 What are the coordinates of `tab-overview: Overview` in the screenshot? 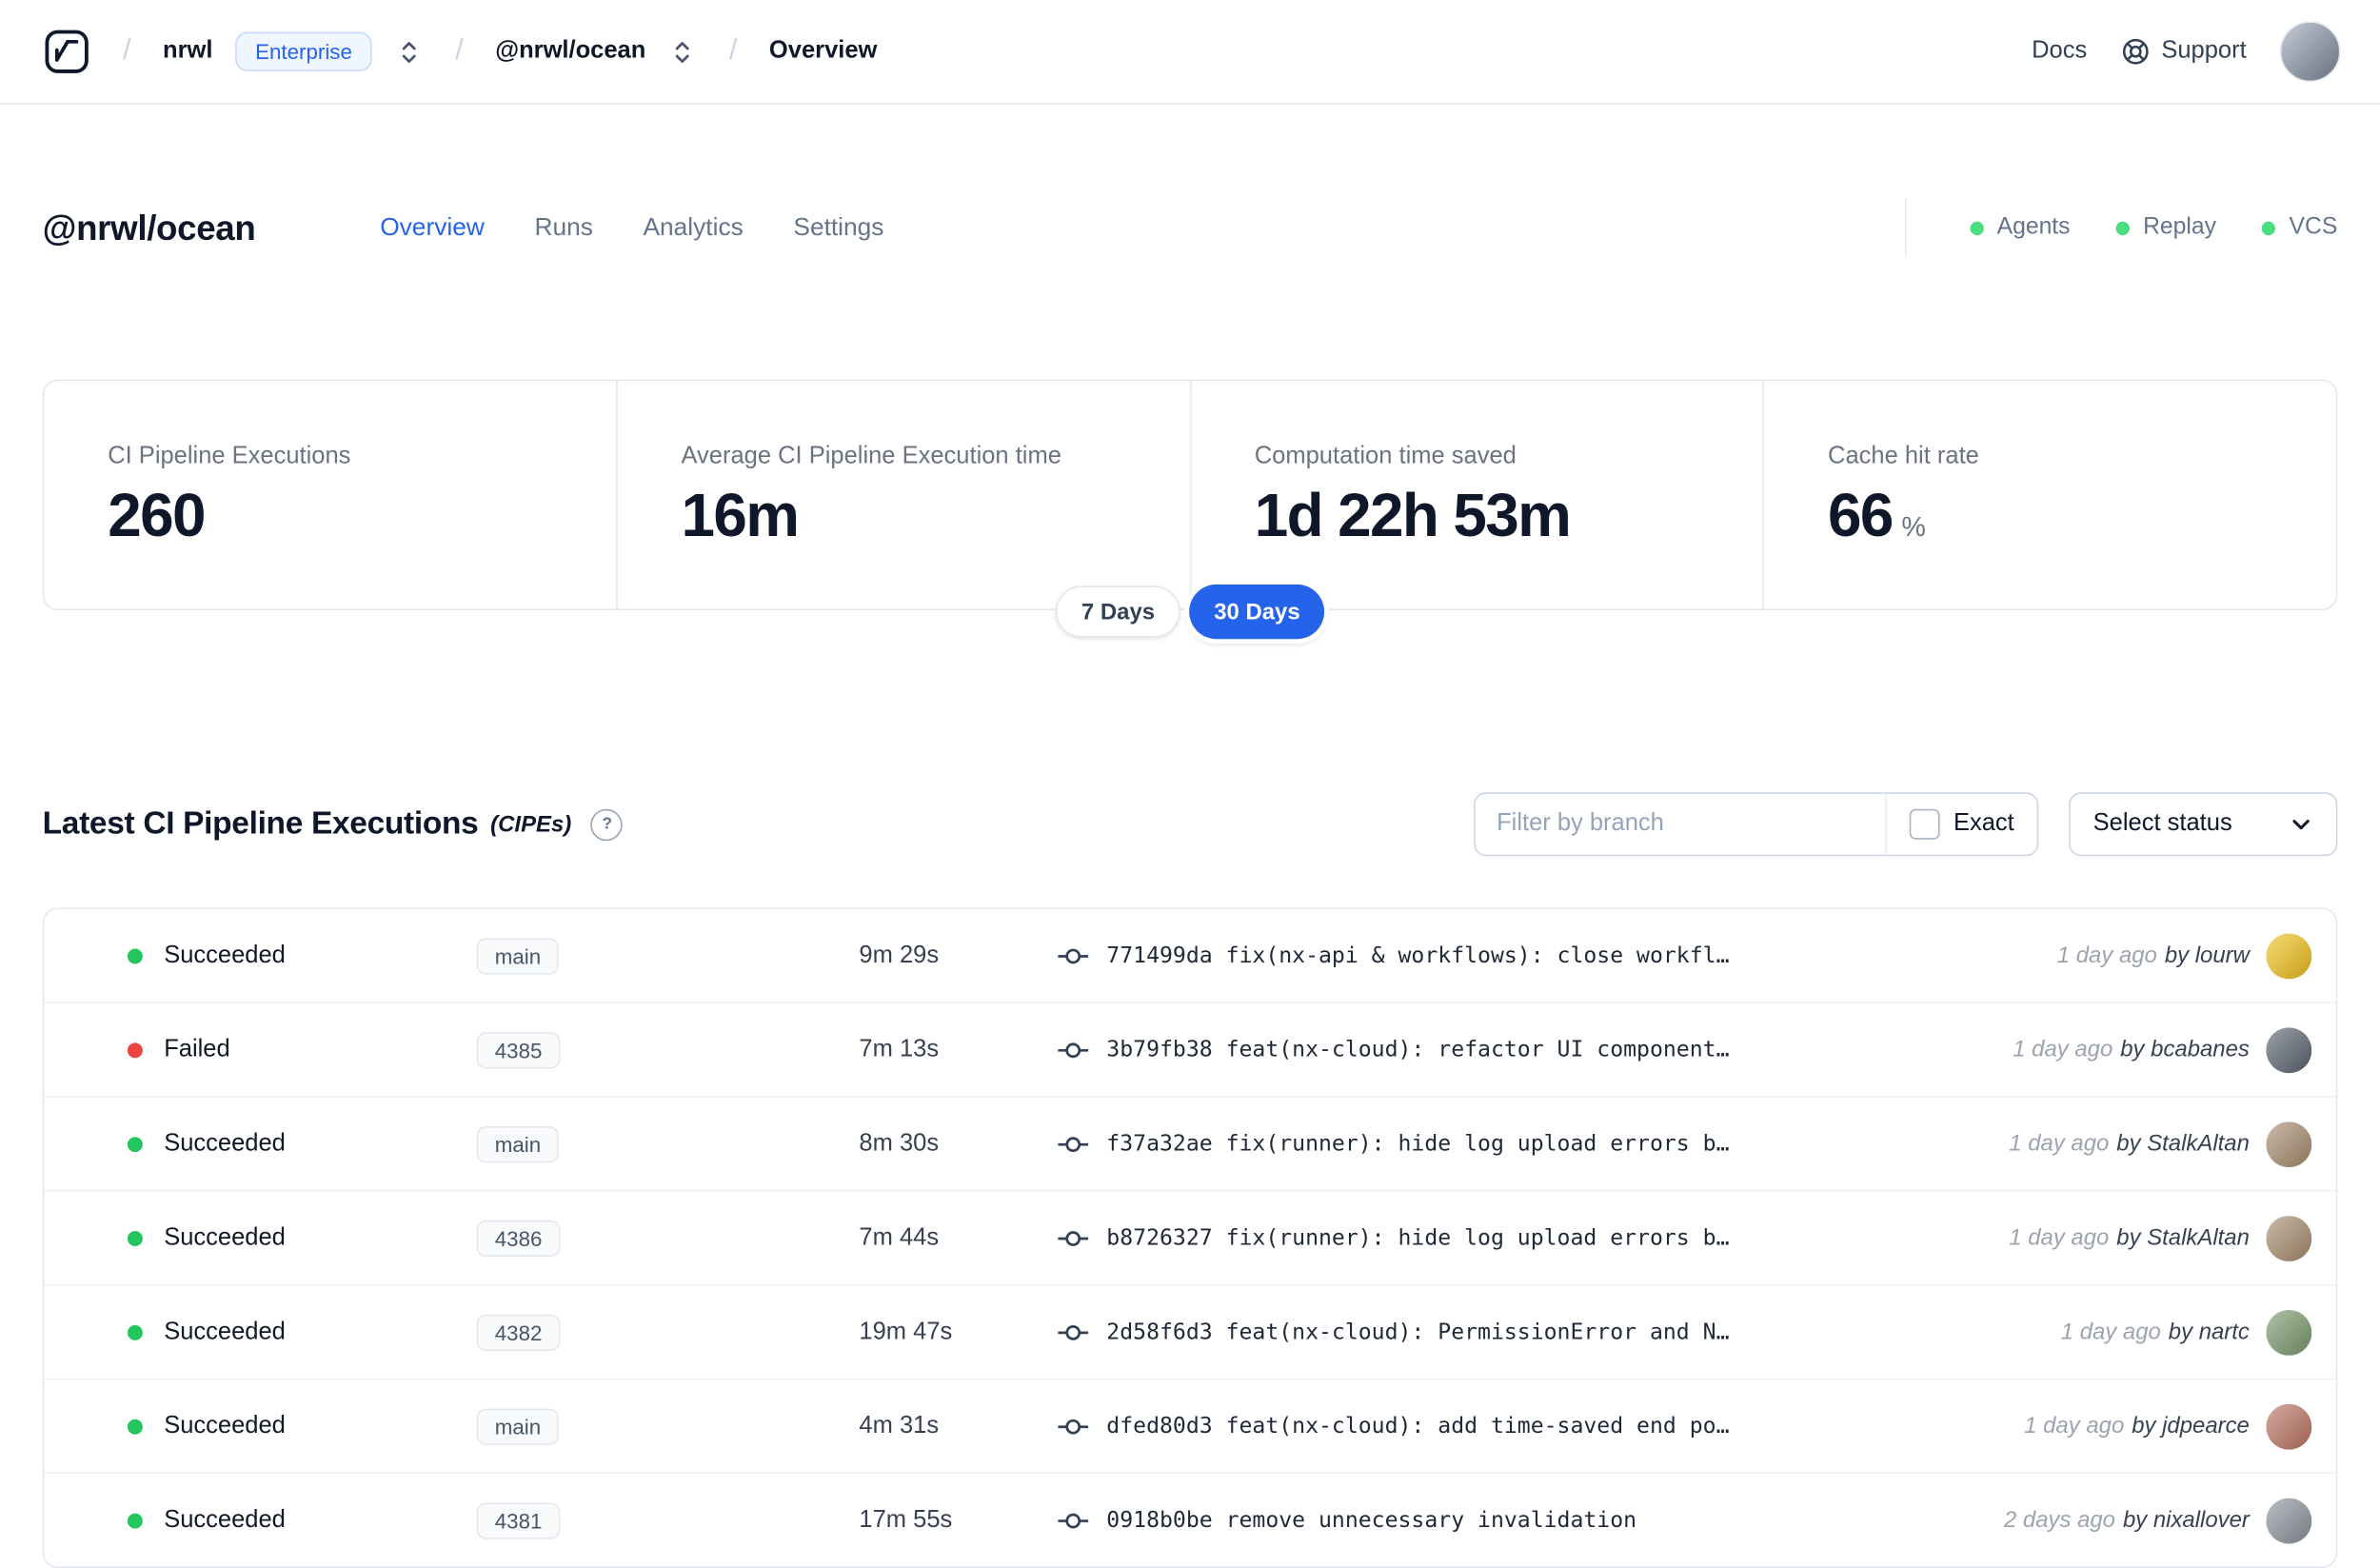 It's located at (432, 228).